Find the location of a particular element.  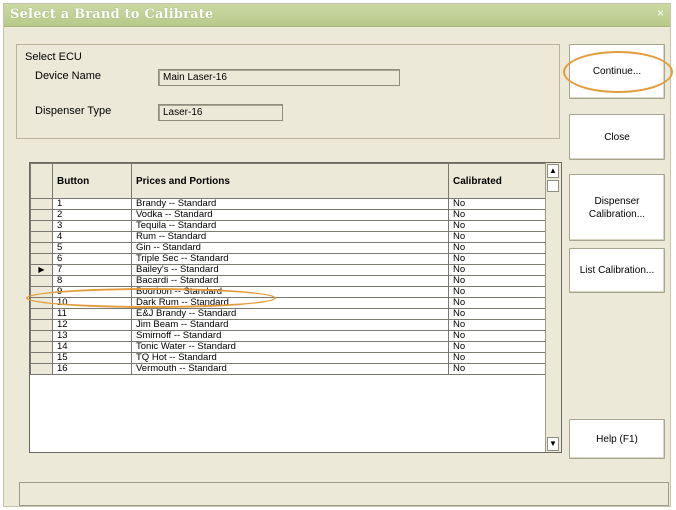

row-selector: ▶ is located at coordinates (41, 270).